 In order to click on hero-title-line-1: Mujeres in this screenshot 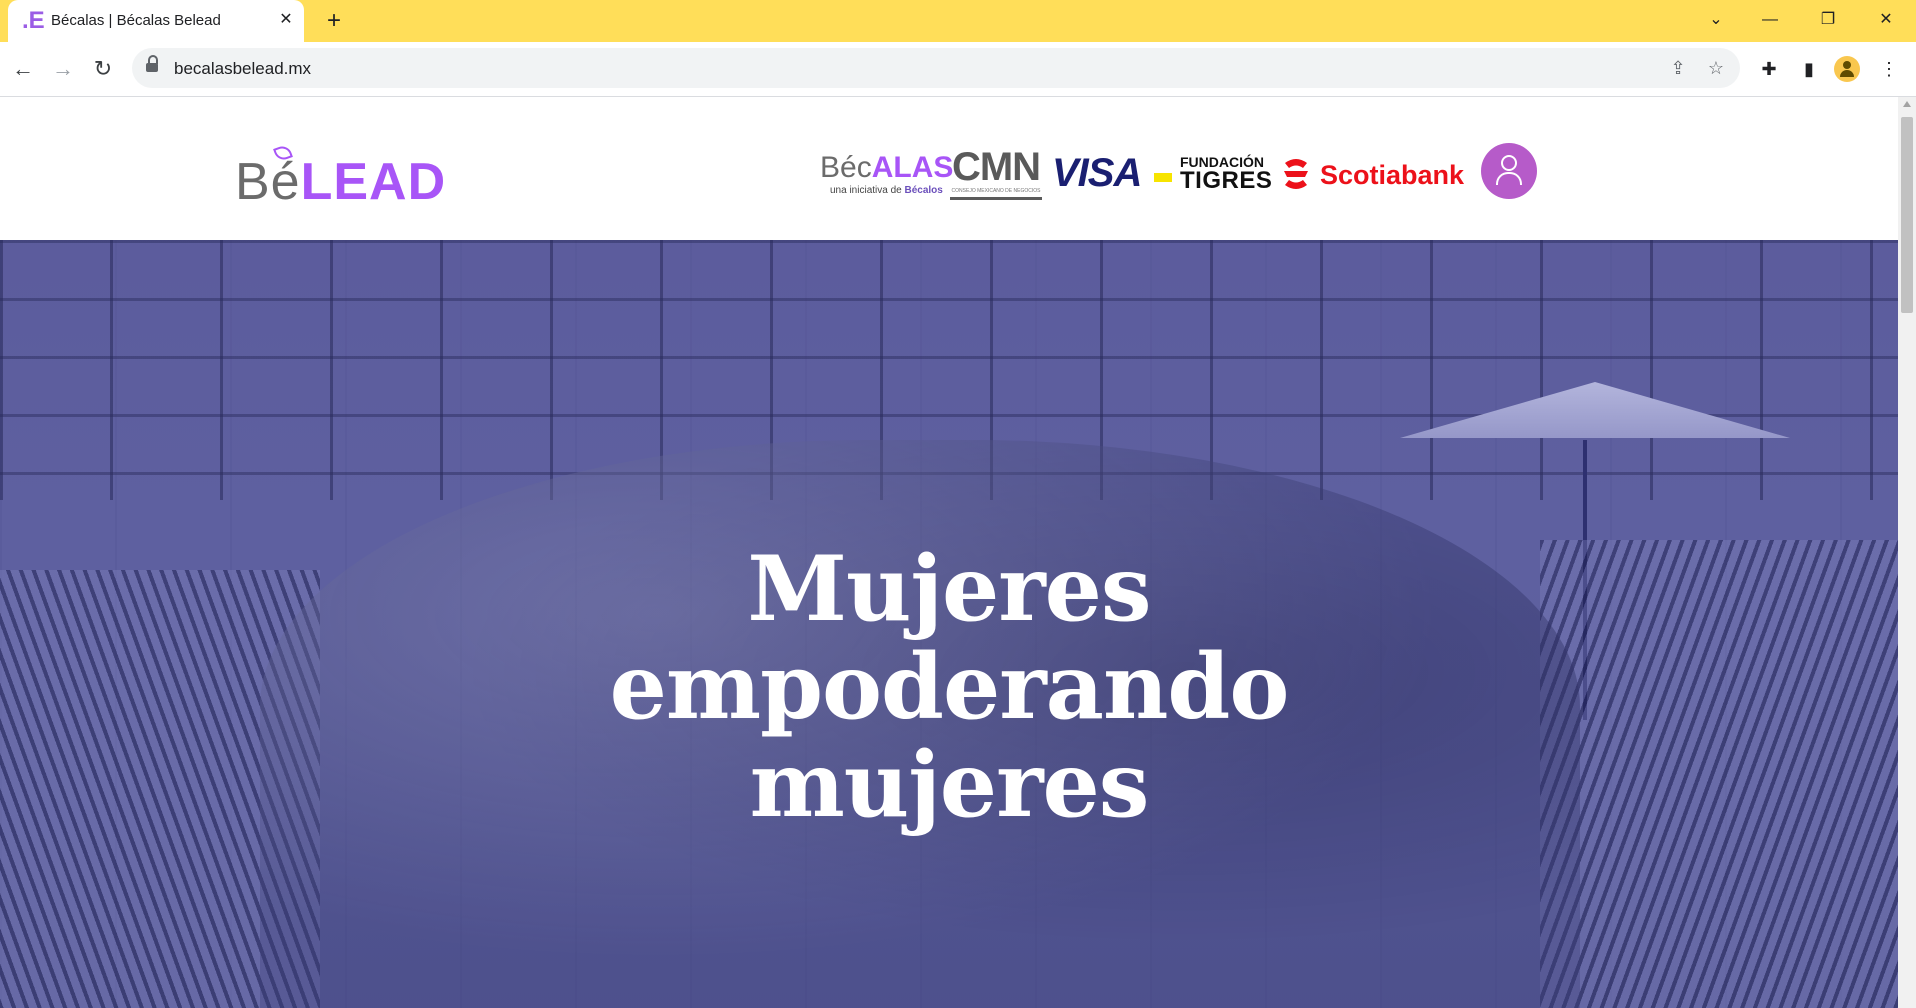, I will do `click(949, 589)`.